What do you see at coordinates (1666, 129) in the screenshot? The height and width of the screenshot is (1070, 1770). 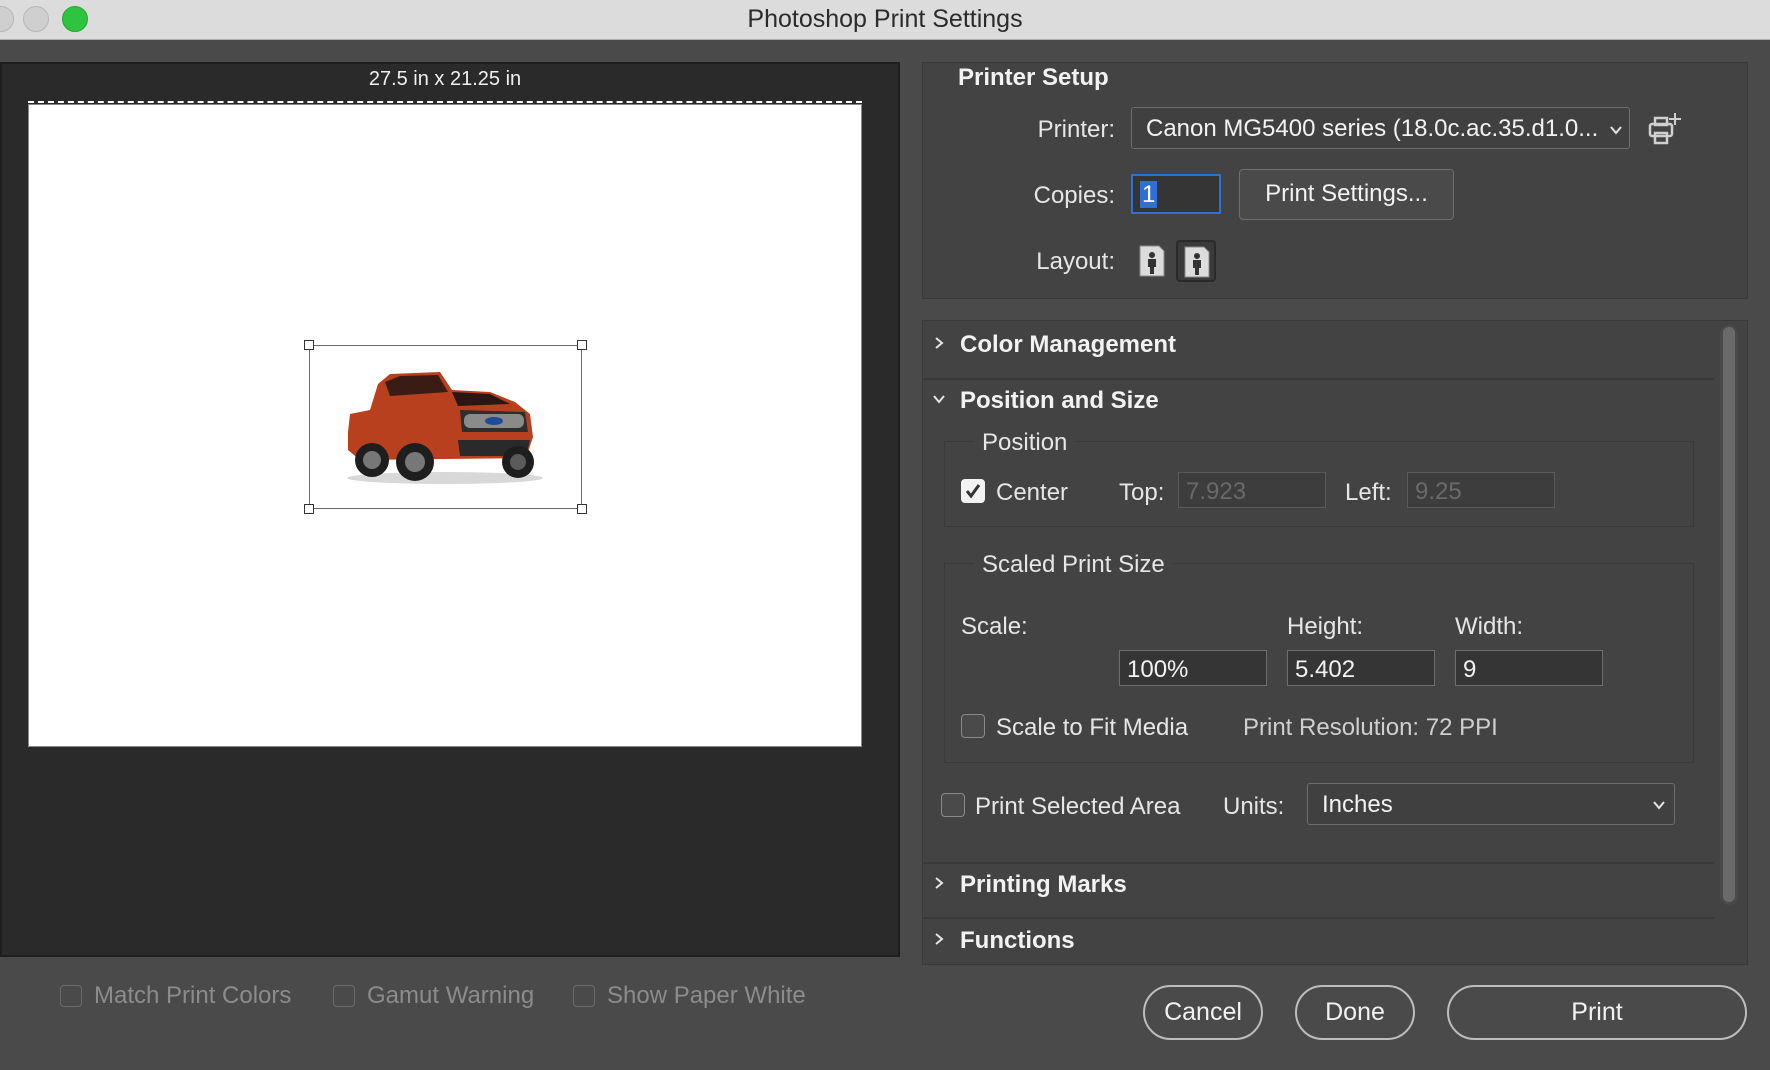 I see `add-printer-icon` at bounding box center [1666, 129].